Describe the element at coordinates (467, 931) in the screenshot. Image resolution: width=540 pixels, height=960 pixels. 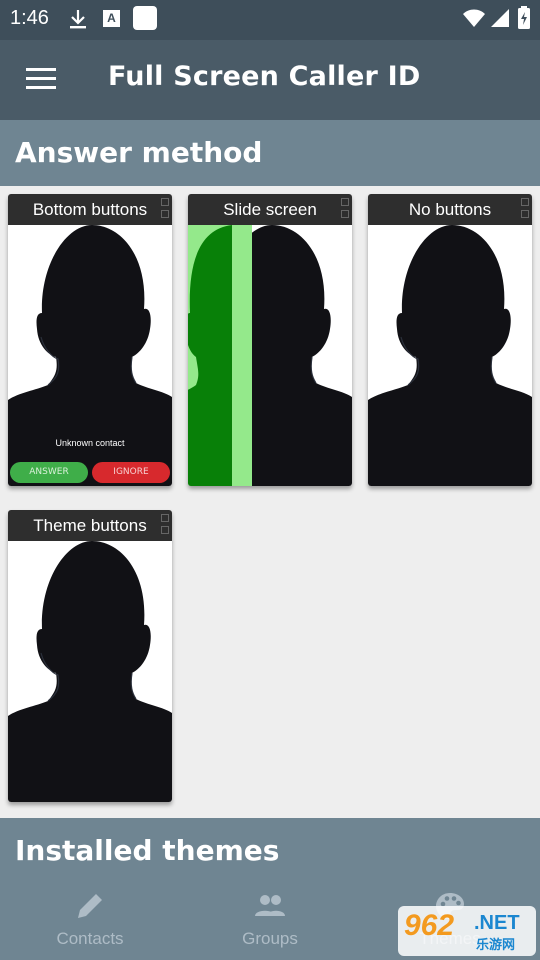
I see `watermark-logo: 962 .NET 乐游网` at that location.